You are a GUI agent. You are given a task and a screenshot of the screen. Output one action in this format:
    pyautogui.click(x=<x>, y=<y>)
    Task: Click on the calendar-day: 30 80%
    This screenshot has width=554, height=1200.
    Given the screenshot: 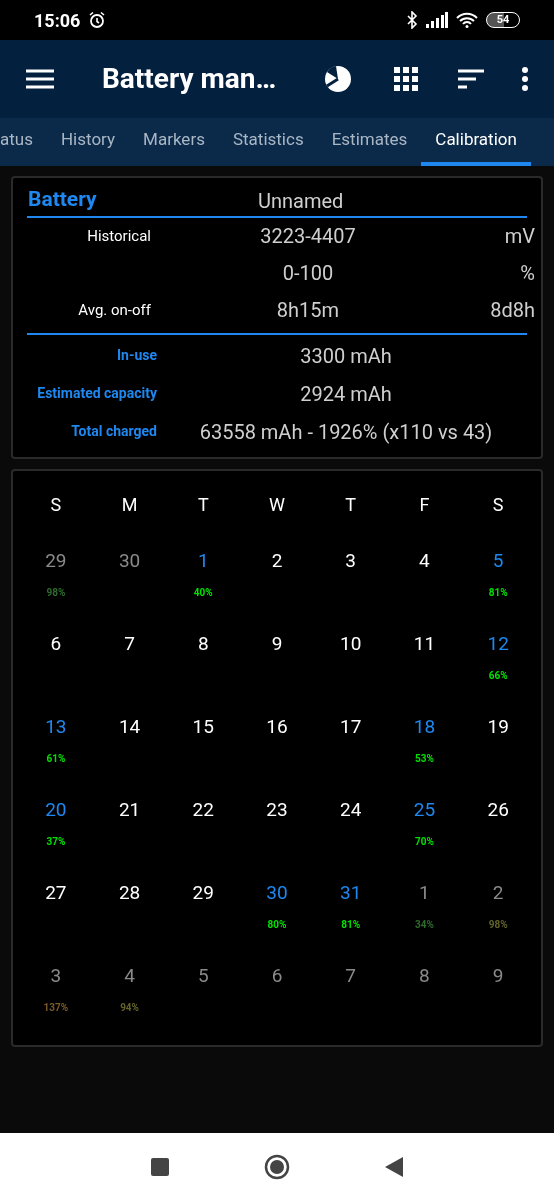 What is the action you would take?
    pyautogui.click(x=277, y=920)
    